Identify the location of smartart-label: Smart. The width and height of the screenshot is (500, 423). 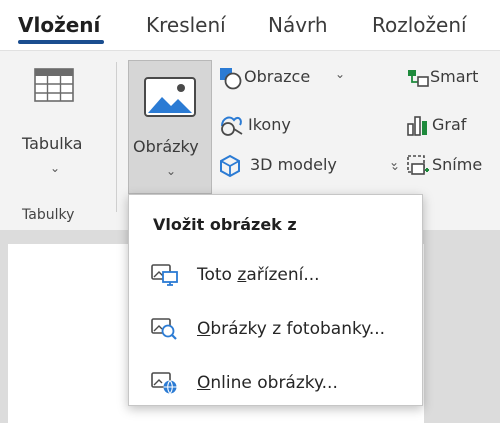
(454, 76).